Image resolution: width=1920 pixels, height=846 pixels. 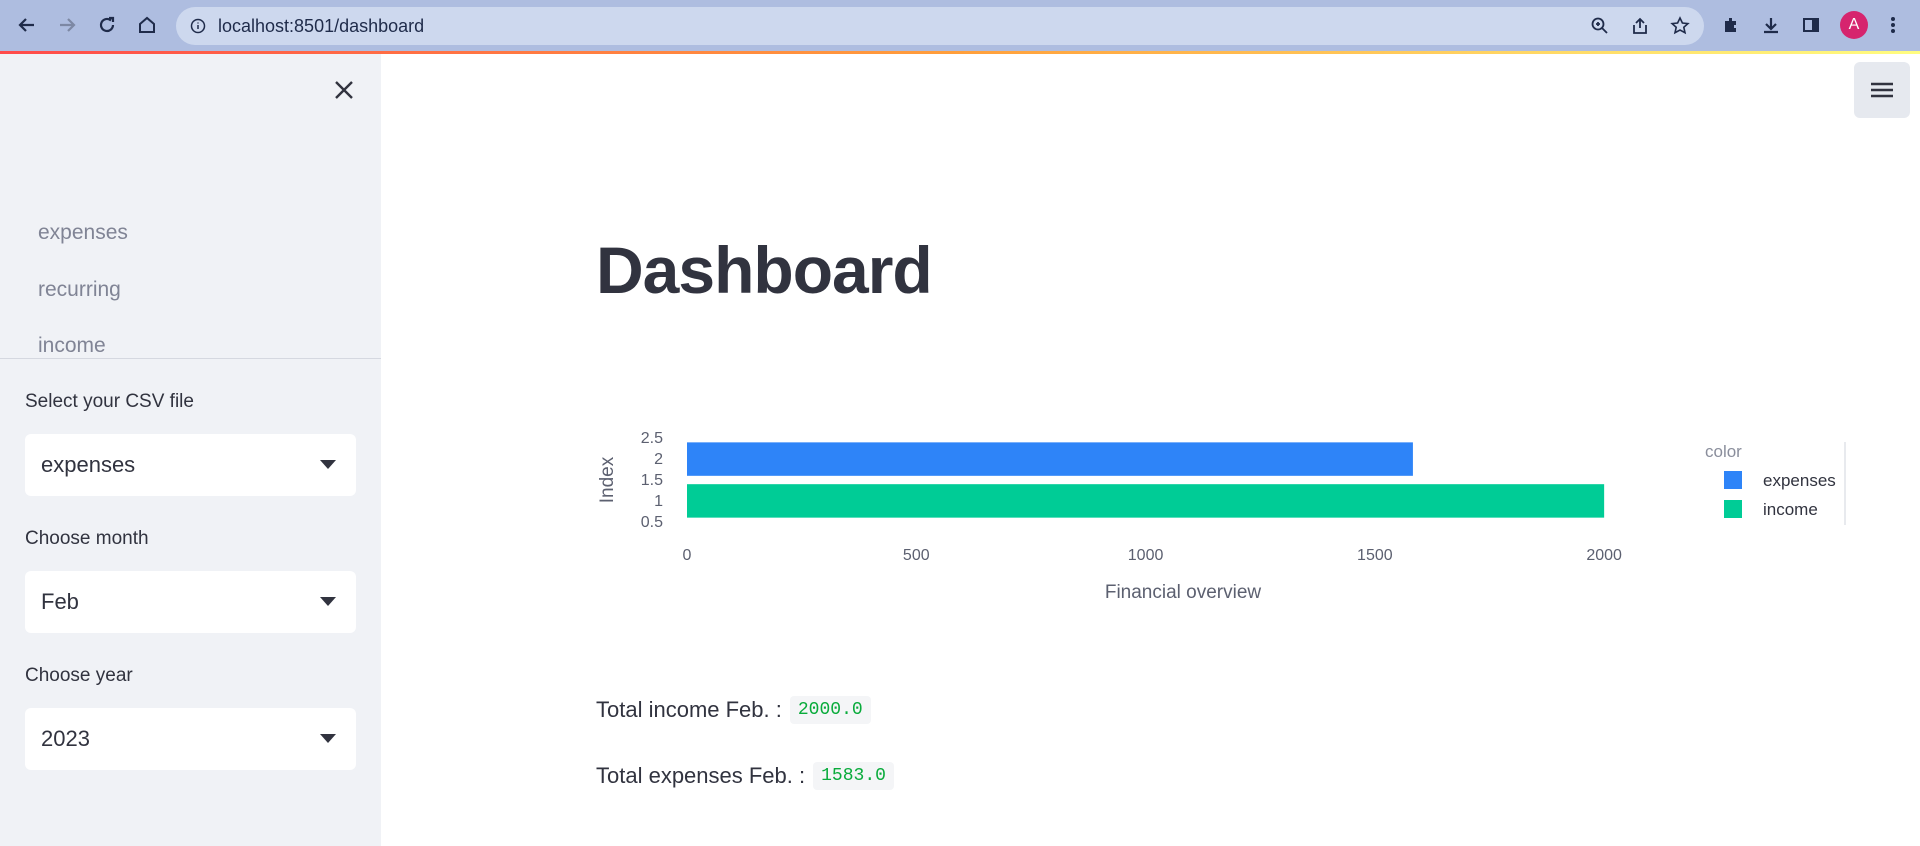 What do you see at coordinates (1854, 25) in the screenshot?
I see `profile-avatar: A` at bounding box center [1854, 25].